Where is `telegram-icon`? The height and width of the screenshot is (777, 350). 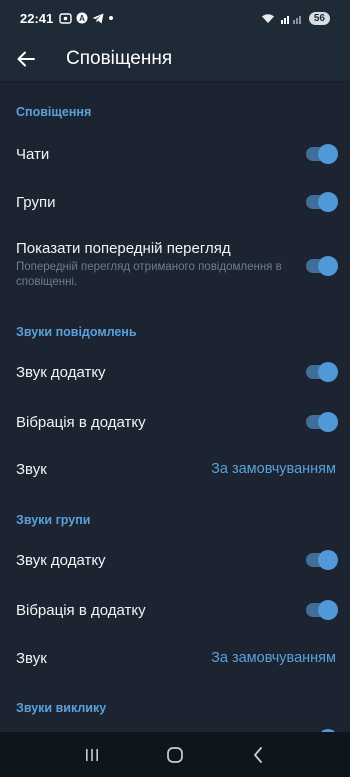
telegram-icon is located at coordinates (98, 18).